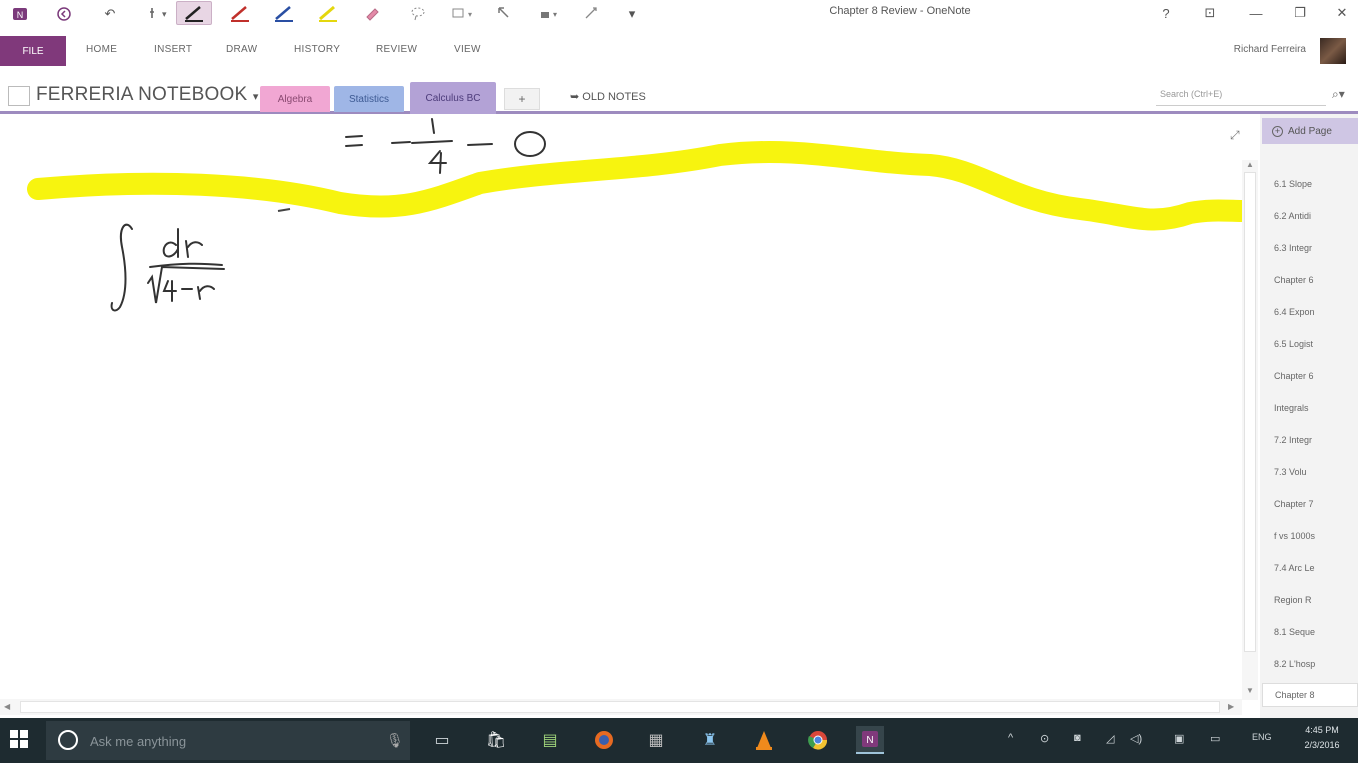 The width and height of the screenshot is (1358, 763). I want to click on tab-home: HOME, so click(101, 49).